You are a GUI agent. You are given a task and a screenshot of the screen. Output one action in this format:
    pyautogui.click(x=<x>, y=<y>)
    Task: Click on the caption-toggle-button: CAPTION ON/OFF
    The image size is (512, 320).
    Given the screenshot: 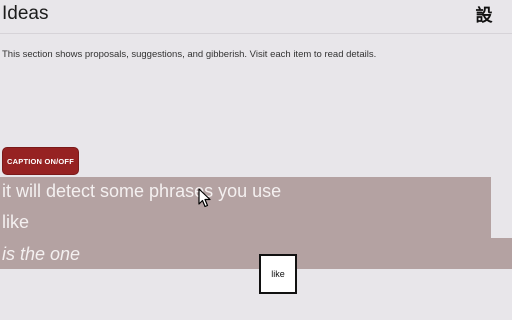 What is the action you would take?
    pyautogui.click(x=40, y=161)
    